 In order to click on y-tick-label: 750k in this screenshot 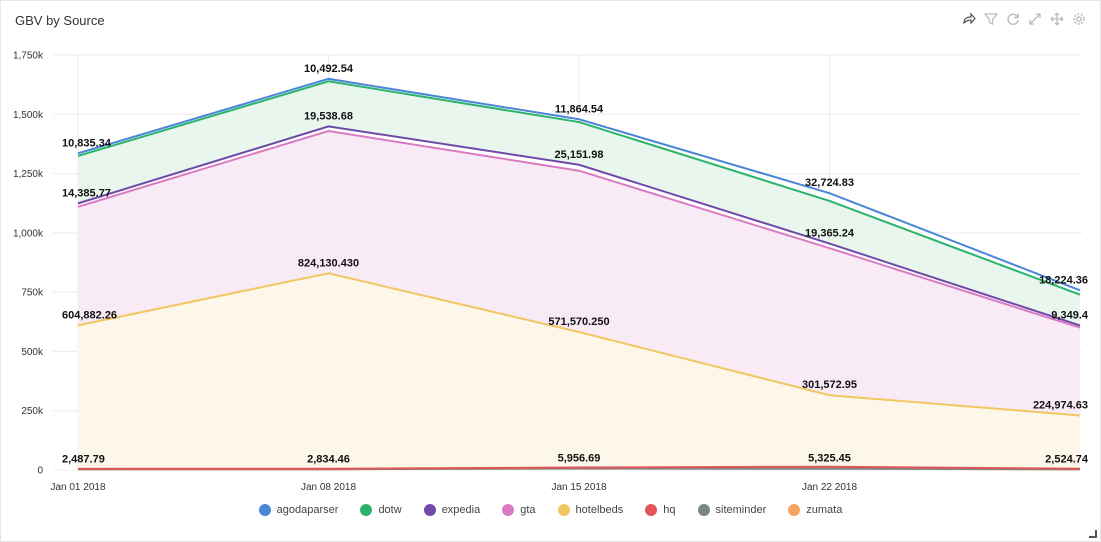, I will do `click(32, 293)`.